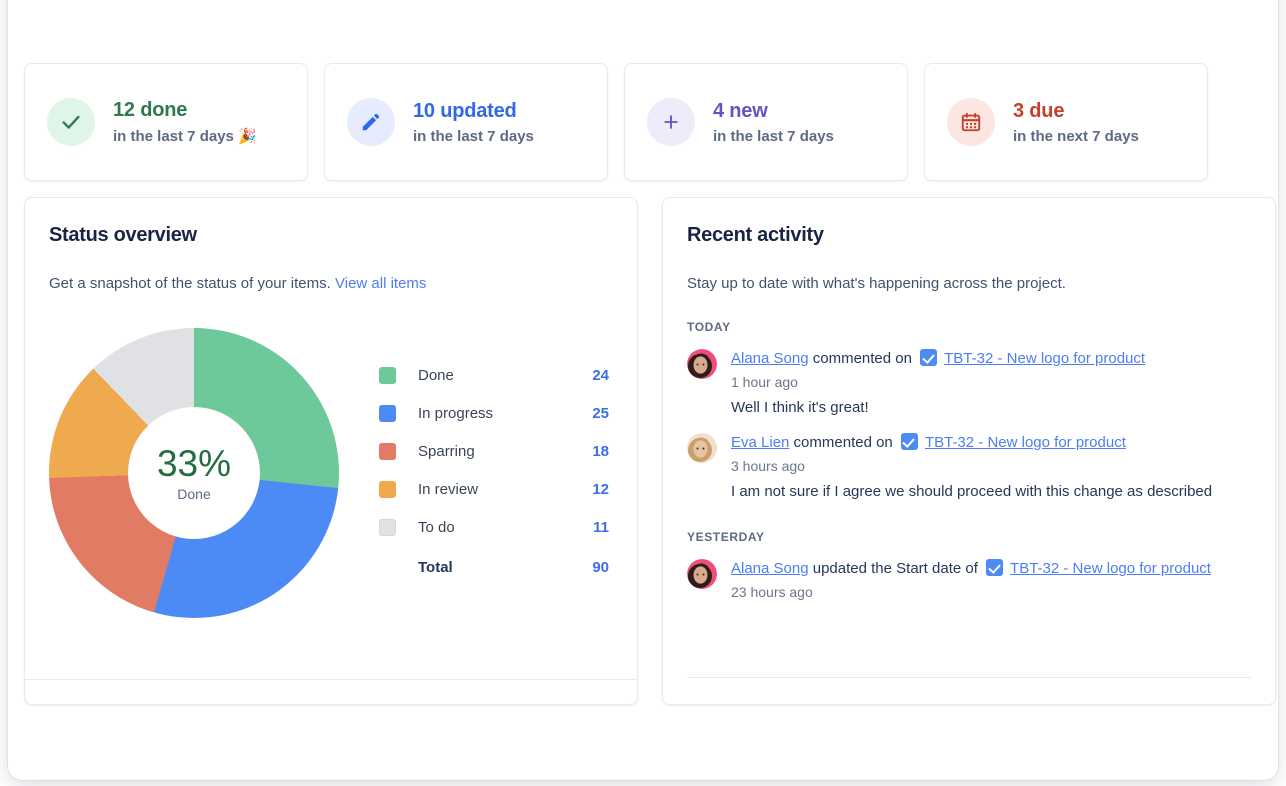 This screenshot has width=1286, height=786. Describe the element at coordinates (600, 413) in the screenshot. I see `legend-value: 25` at that location.